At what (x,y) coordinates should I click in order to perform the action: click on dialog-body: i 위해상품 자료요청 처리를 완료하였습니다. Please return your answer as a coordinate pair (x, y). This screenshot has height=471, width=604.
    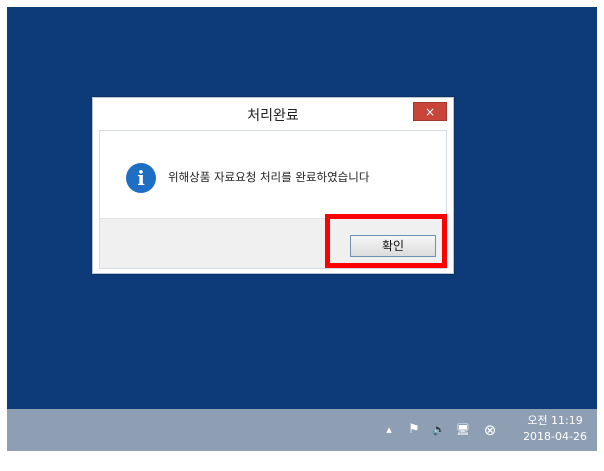
    Looking at the image, I should click on (273, 174).